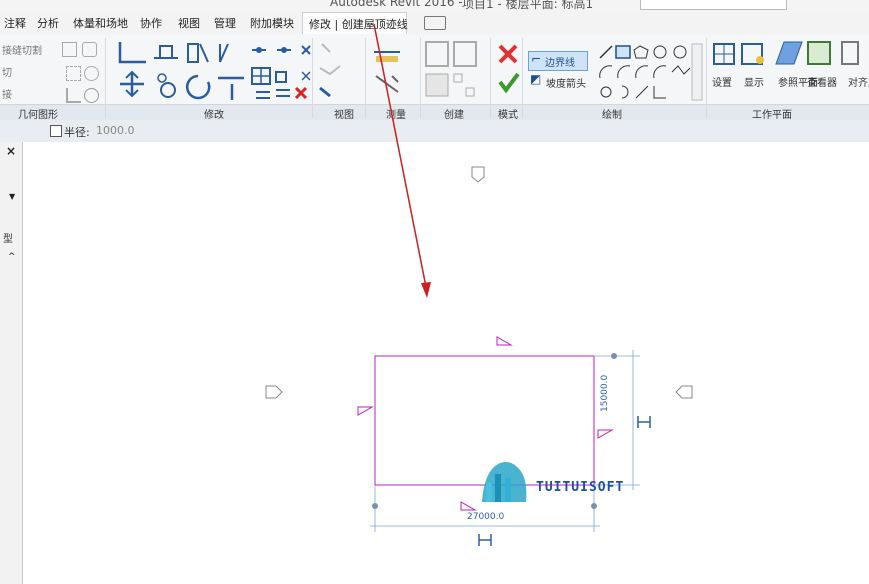  Describe the element at coordinates (605, 393) in the screenshot. I see `height-dimension-value: 15000.0` at that location.